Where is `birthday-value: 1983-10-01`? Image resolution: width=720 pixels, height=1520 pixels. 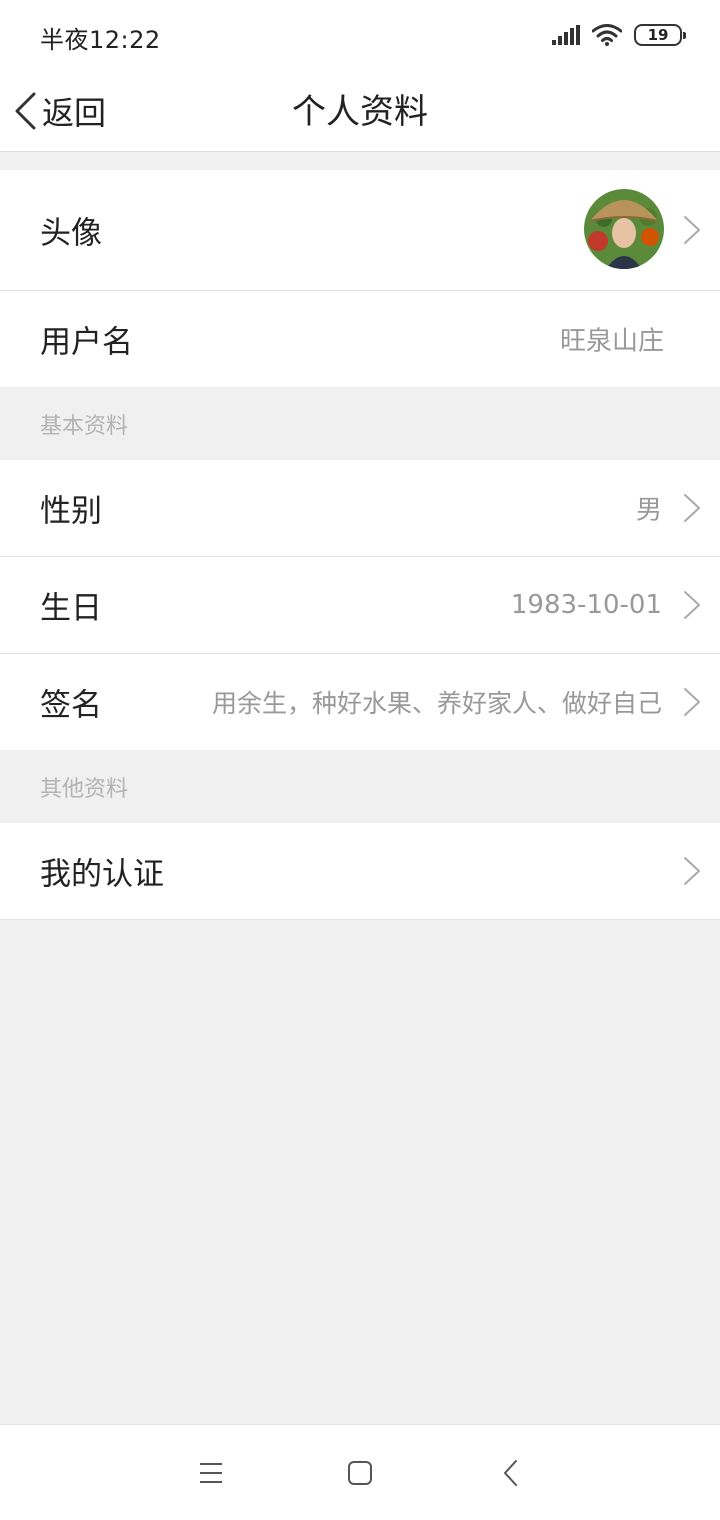
birthday-value: 1983-10-01 is located at coordinates (586, 605).